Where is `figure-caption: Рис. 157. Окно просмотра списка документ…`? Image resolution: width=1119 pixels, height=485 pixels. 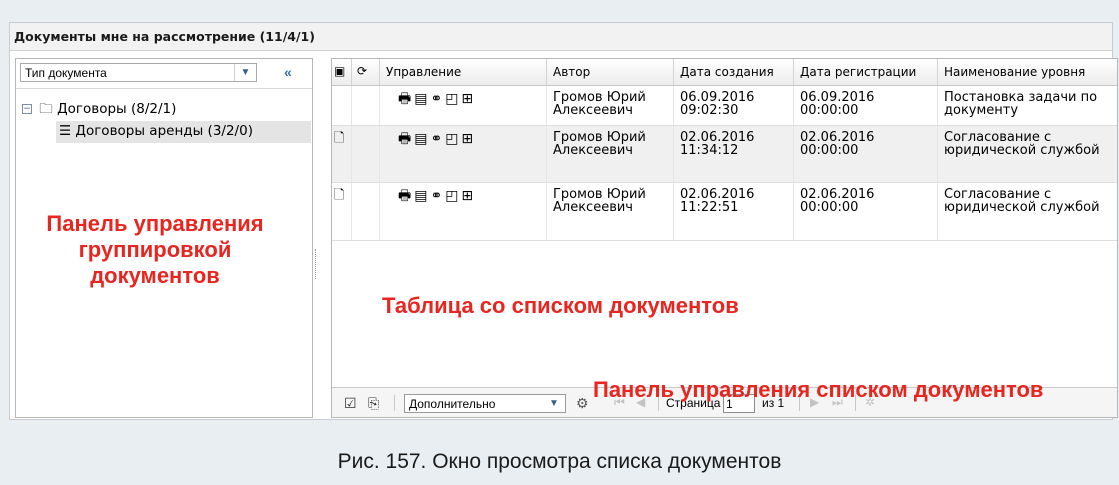 figure-caption: Рис. 157. Окно просмотра списка документ… is located at coordinates (559, 461).